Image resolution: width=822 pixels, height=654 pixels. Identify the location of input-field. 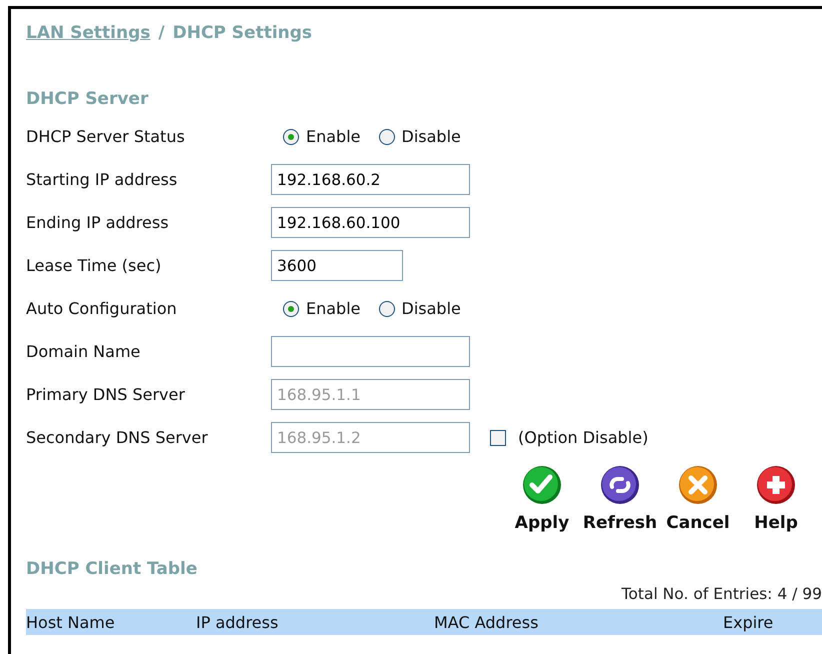
(370, 351).